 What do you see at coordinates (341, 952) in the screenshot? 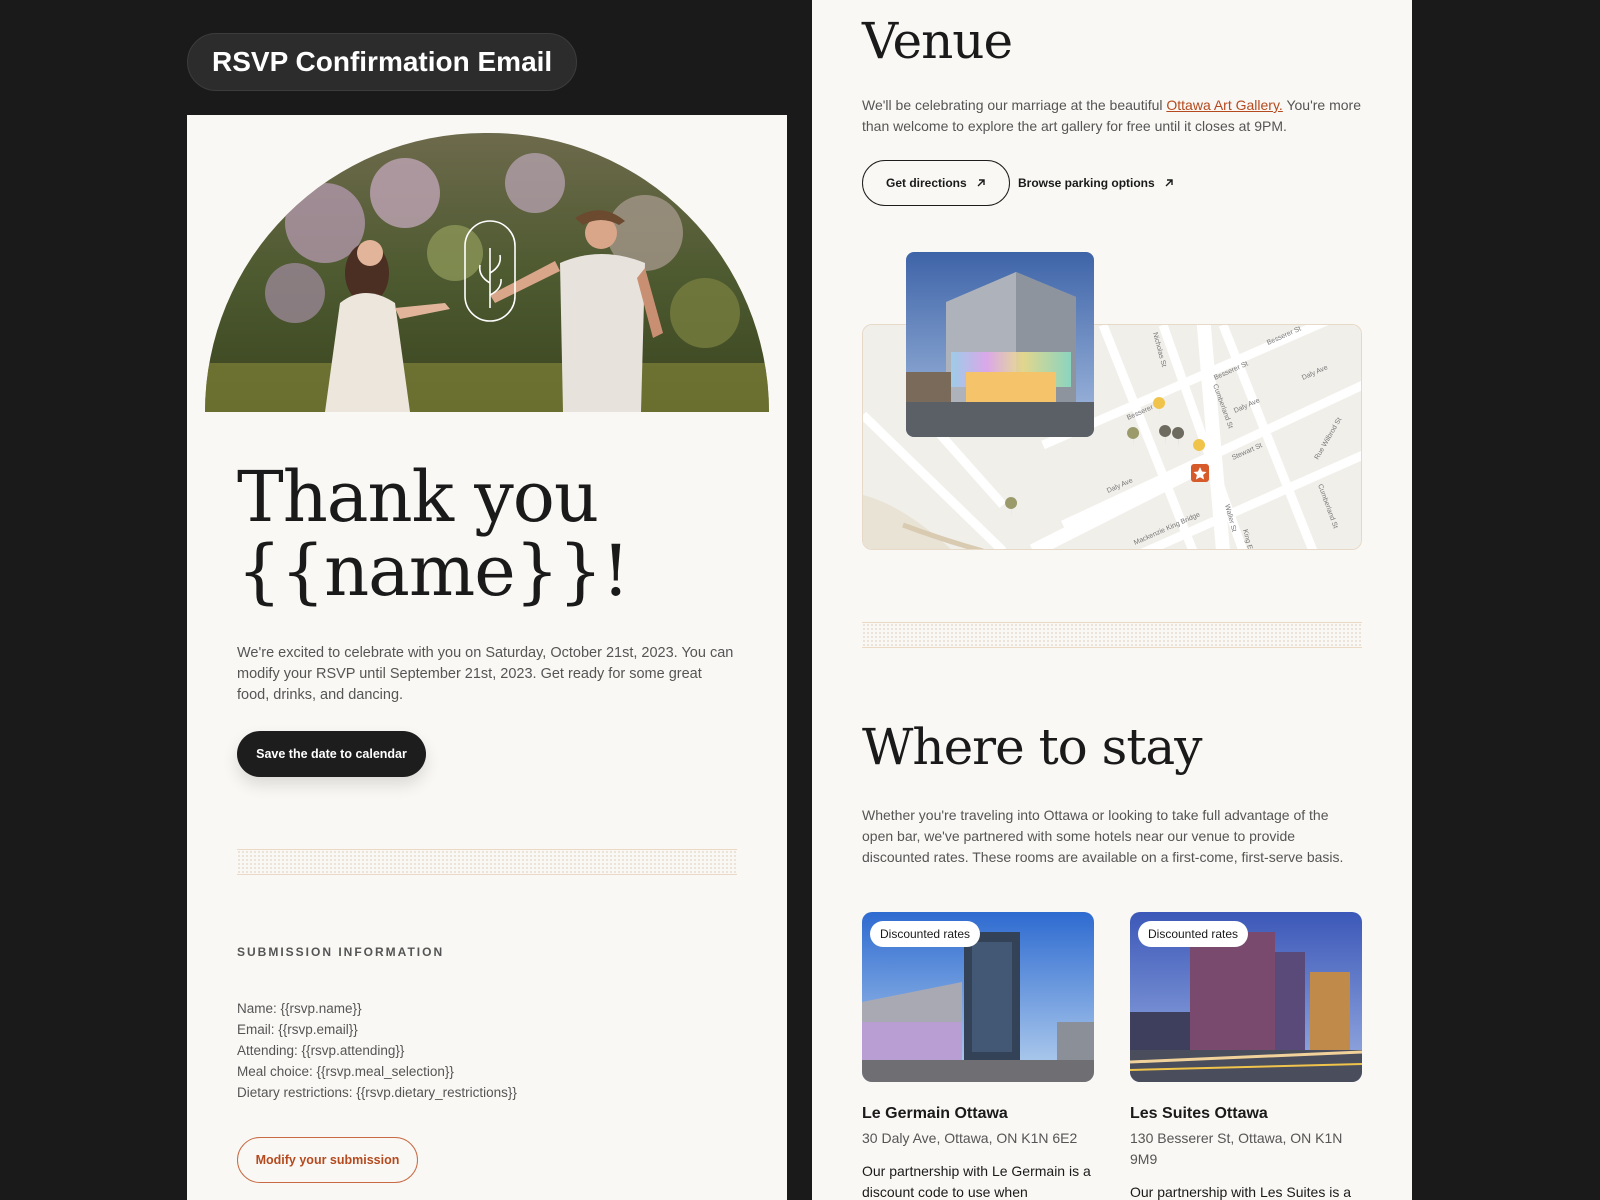
I see `submission-info-heading: SUBMISSION INFORMATION` at bounding box center [341, 952].